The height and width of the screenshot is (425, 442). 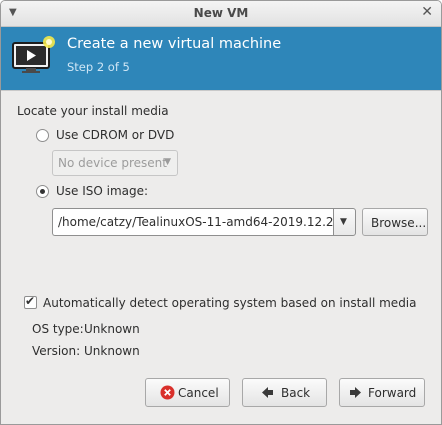 I want to click on checkmark-icon: ✔, so click(x=30, y=301).